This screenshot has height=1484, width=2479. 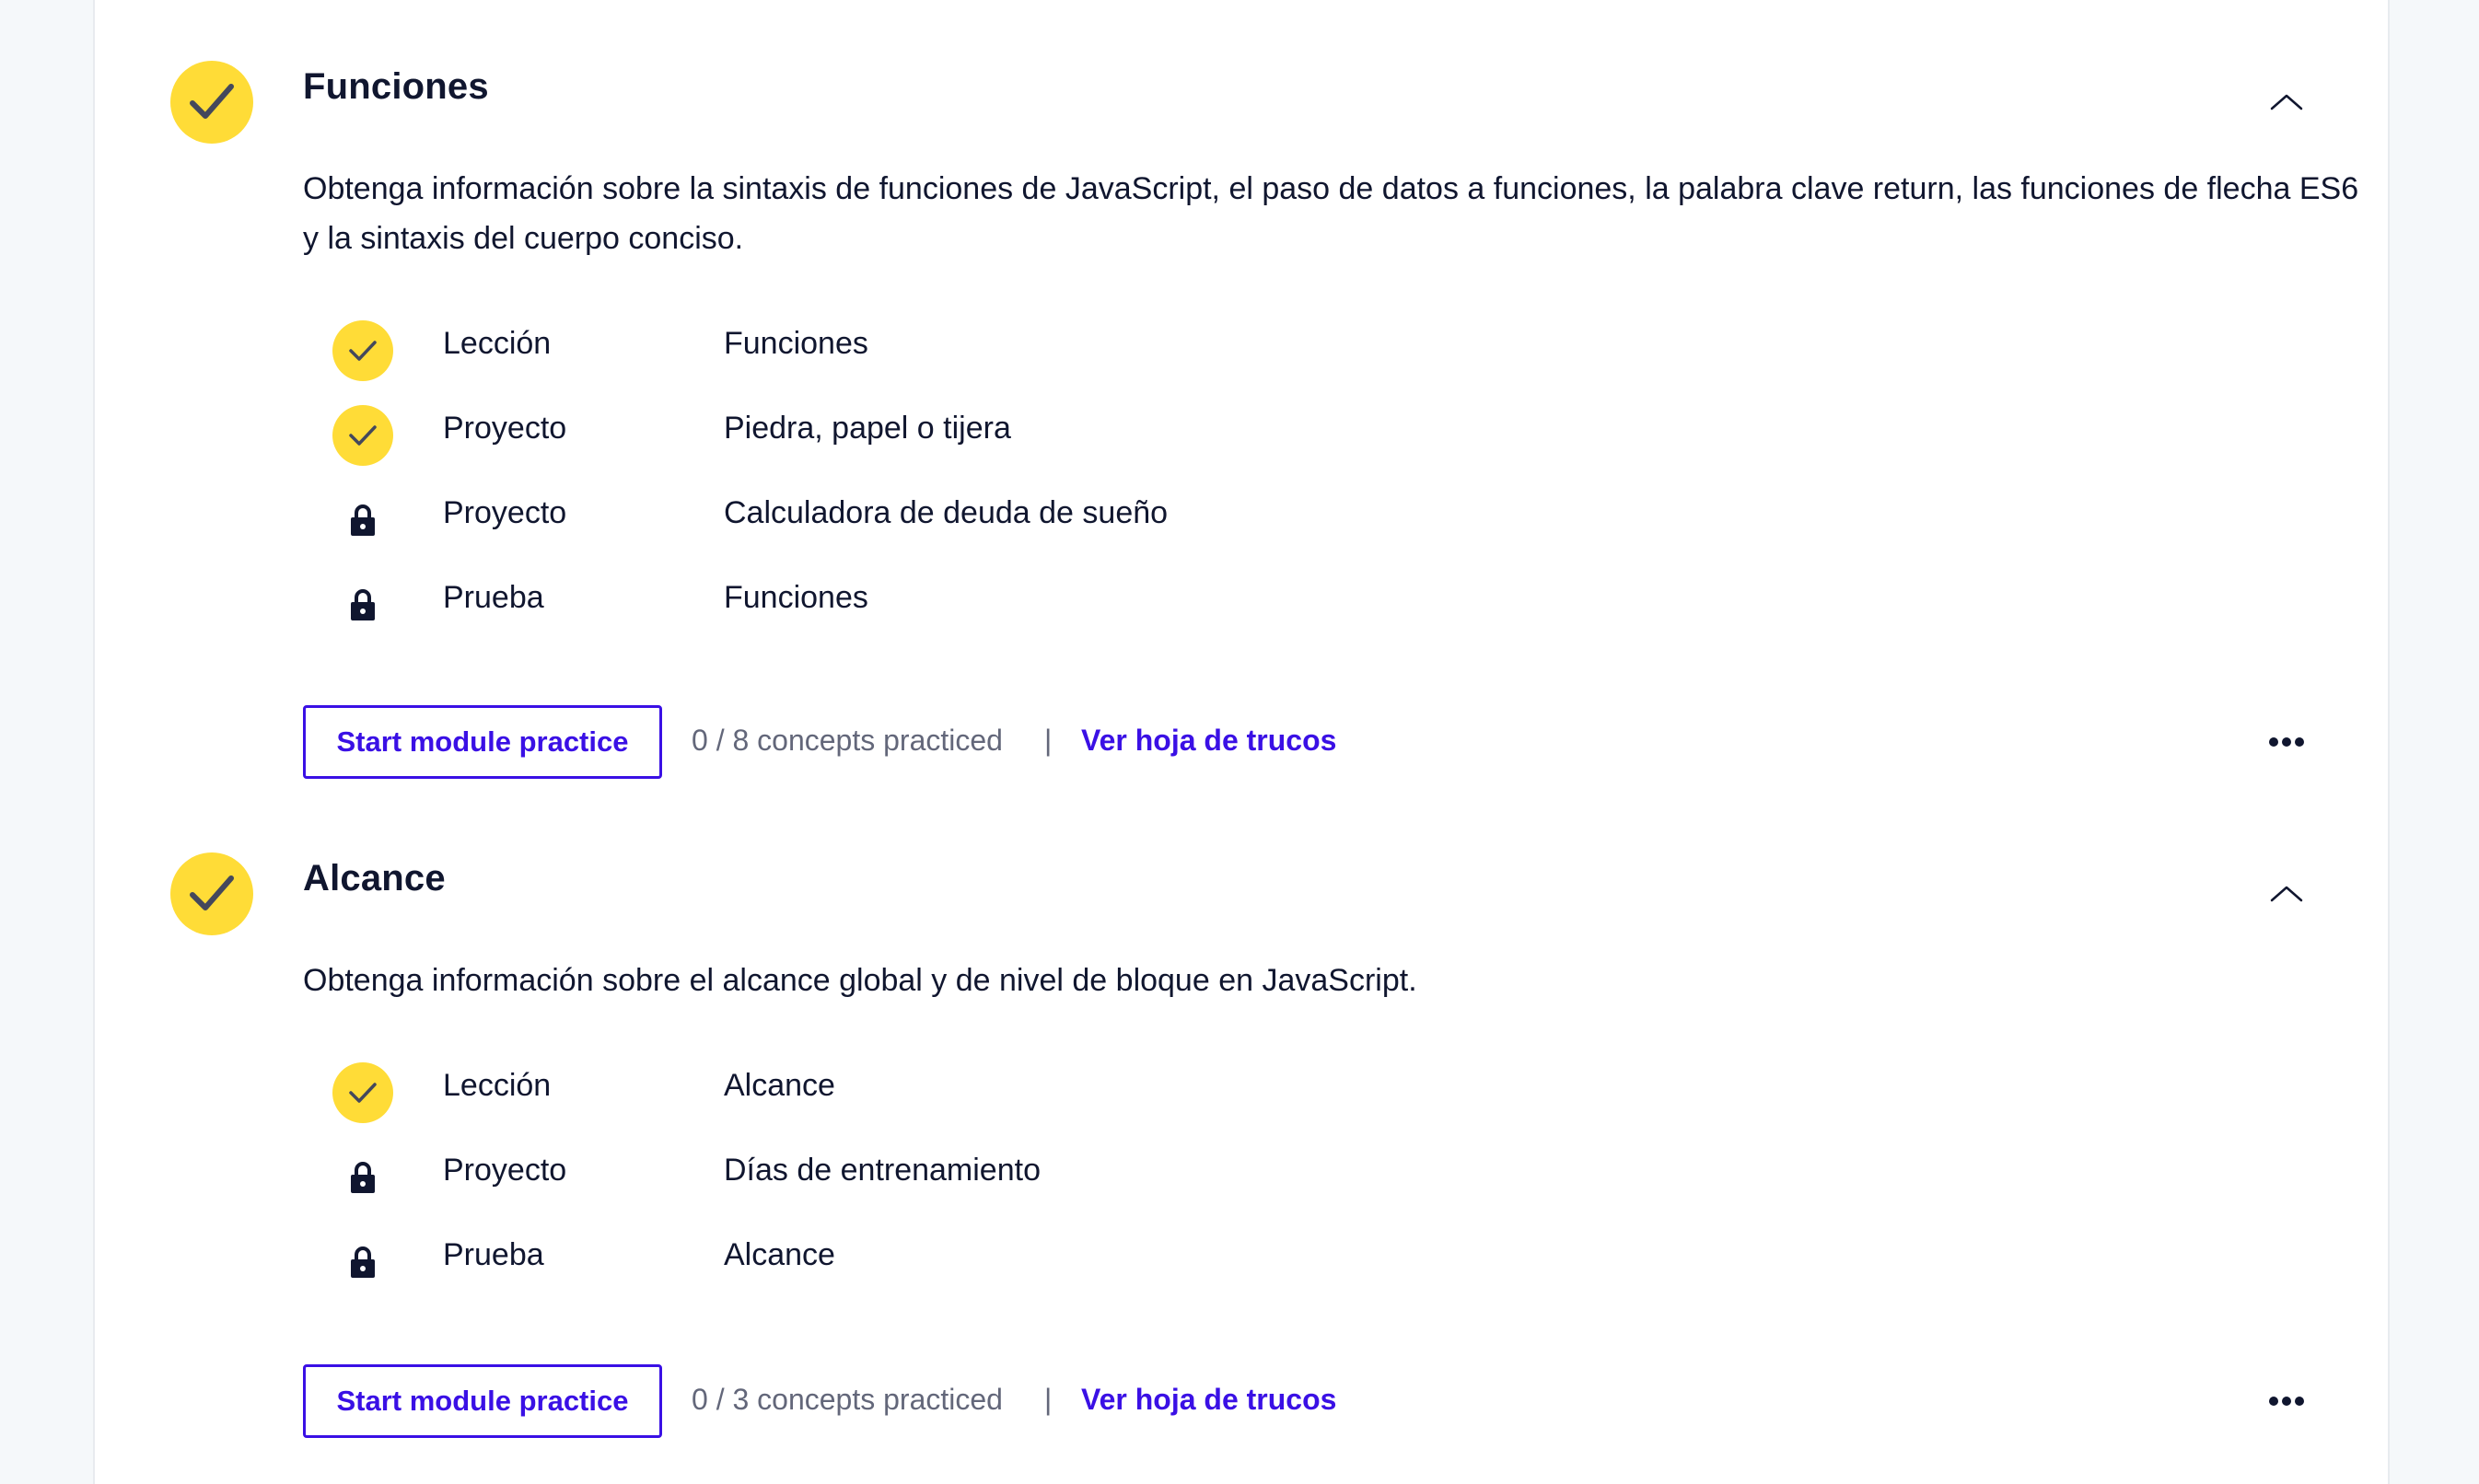 What do you see at coordinates (1241, 604) in the screenshot?
I see `module-item: Prueba Funciones` at bounding box center [1241, 604].